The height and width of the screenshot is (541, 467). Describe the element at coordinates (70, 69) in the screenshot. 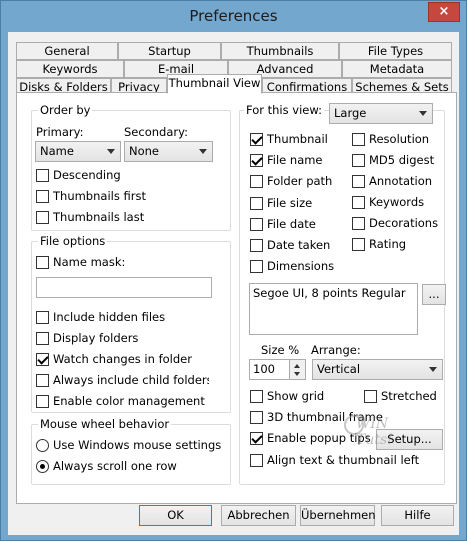

I see `tab-keywords: Keywords` at that location.